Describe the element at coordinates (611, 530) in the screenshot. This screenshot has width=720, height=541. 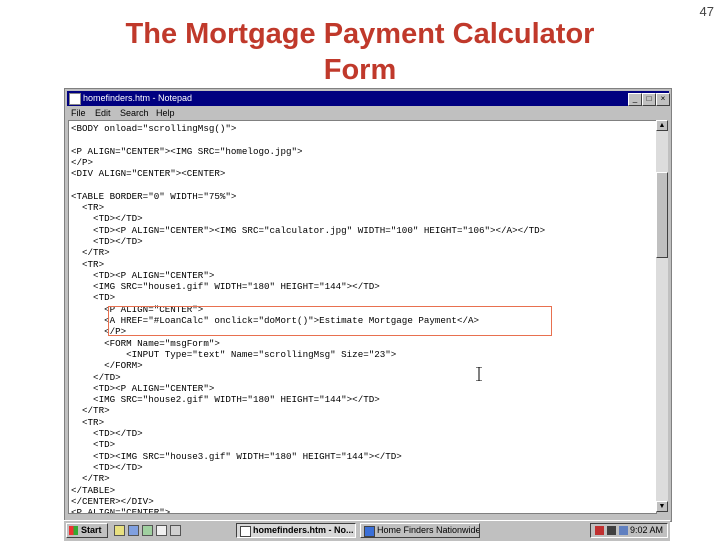
I see `tray-speaker-icon` at that location.